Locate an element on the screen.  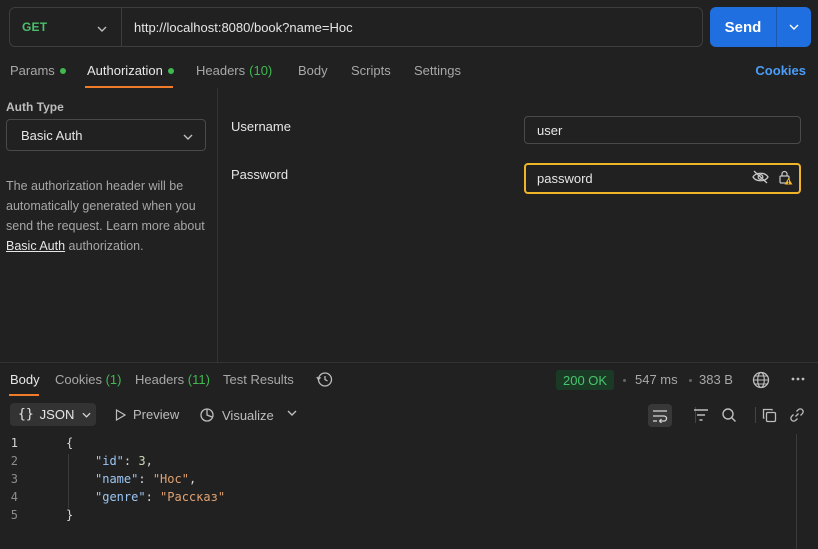
tab-response-cookies: Cookies (1) is located at coordinates (88, 379).